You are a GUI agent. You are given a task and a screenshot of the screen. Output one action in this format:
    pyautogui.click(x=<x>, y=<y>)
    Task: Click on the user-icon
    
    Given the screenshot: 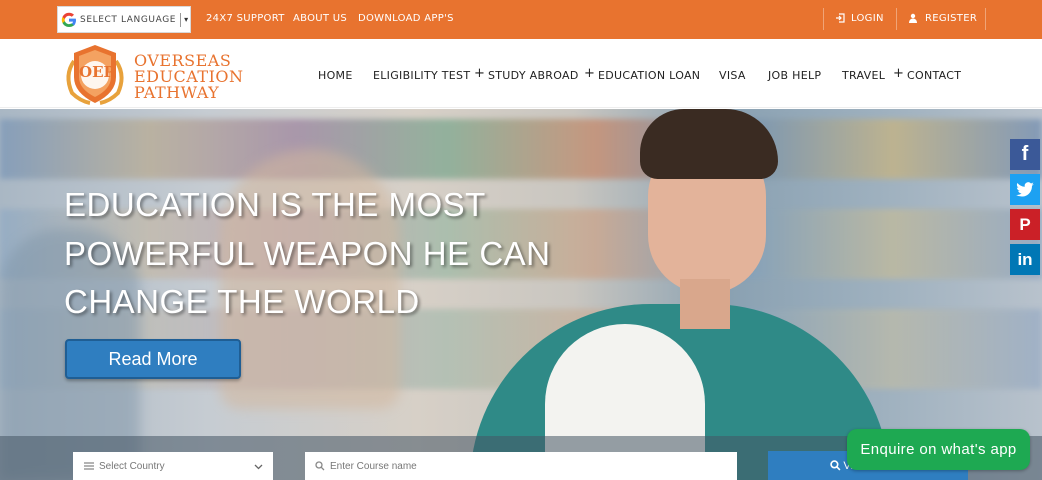 What is the action you would take?
    pyautogui.click(x=913, y=18)
    